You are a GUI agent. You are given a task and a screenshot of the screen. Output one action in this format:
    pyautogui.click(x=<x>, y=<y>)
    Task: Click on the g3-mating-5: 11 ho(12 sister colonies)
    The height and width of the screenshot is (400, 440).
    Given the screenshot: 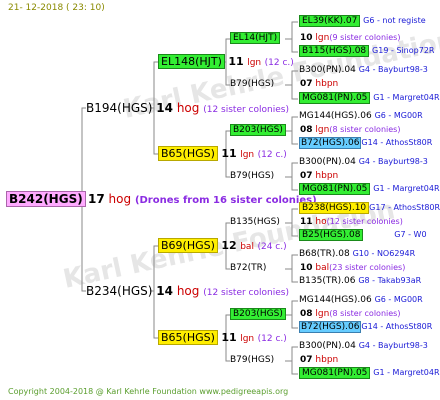 What is the action you would take?
    pyautogui.click(x=351, y=222)
    